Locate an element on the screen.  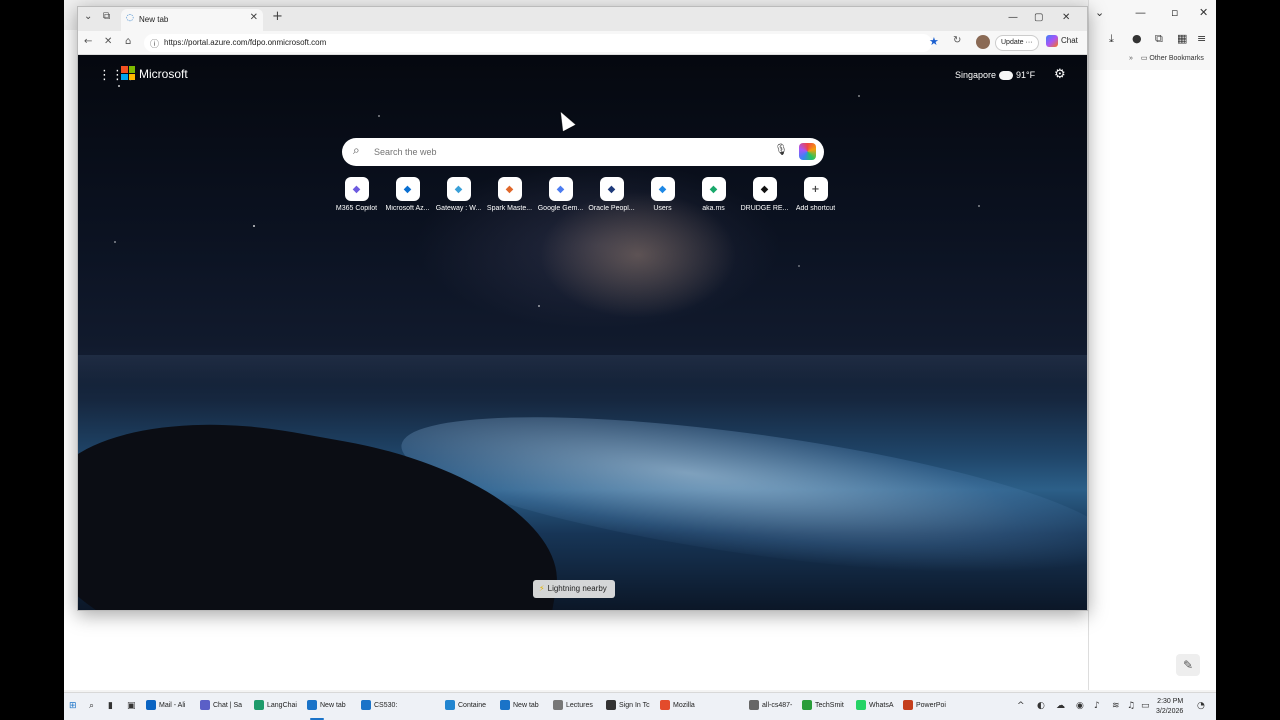
maximize-icon: ▫ is located at coordinates (1174, 12).